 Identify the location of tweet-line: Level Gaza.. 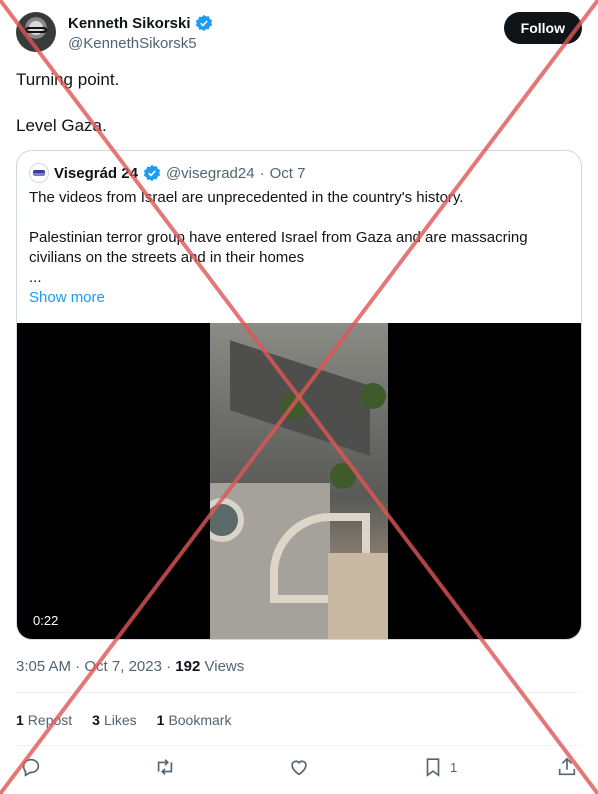
(61, 125).